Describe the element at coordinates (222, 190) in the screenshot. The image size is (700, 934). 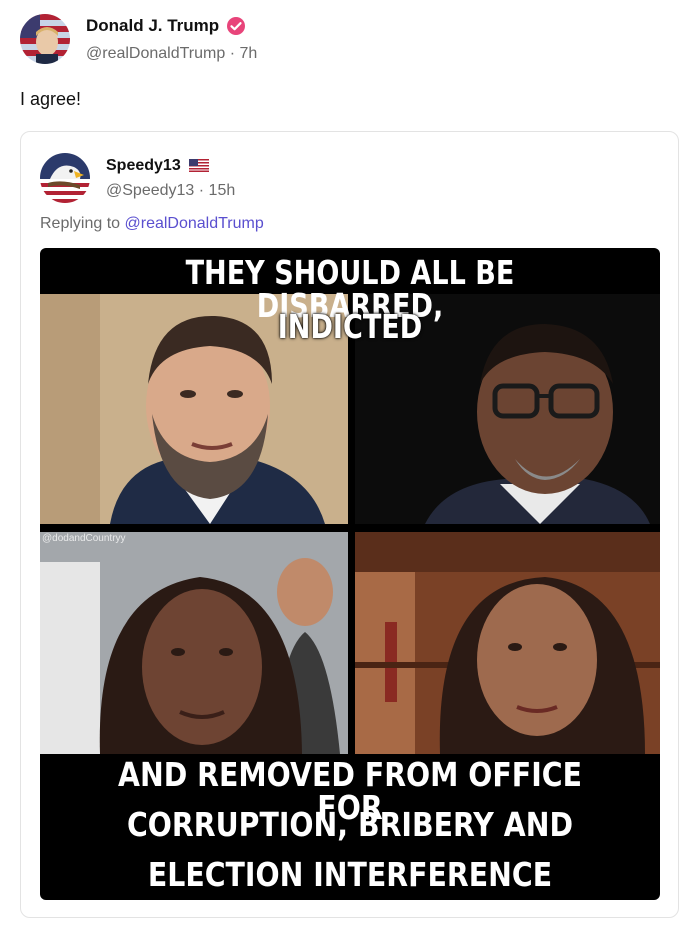
I see `quoted-time: 15h` at that location.